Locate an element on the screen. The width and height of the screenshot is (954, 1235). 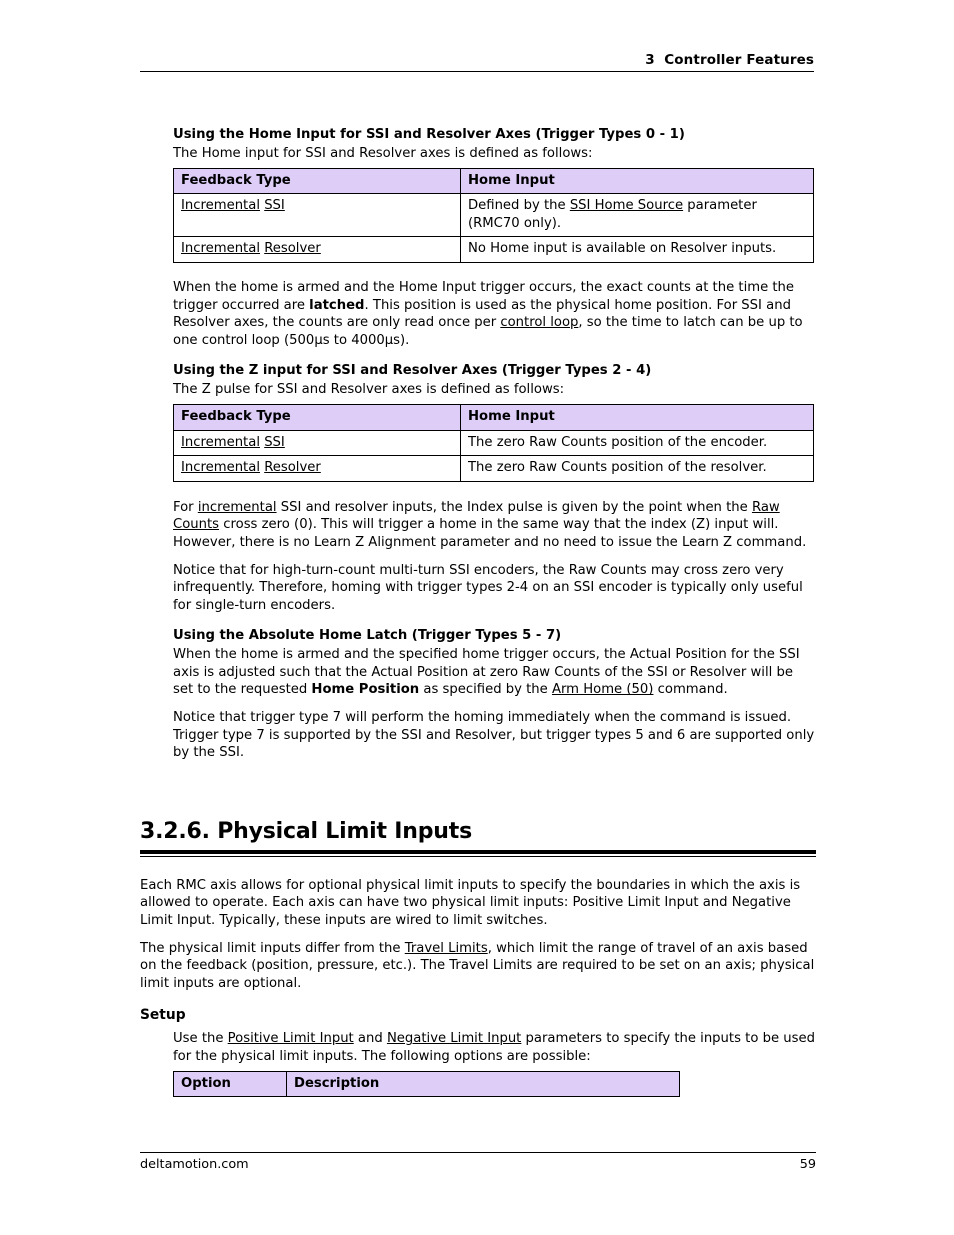
cell-text-pre: Defined by the is located at coordinates (519, 206).